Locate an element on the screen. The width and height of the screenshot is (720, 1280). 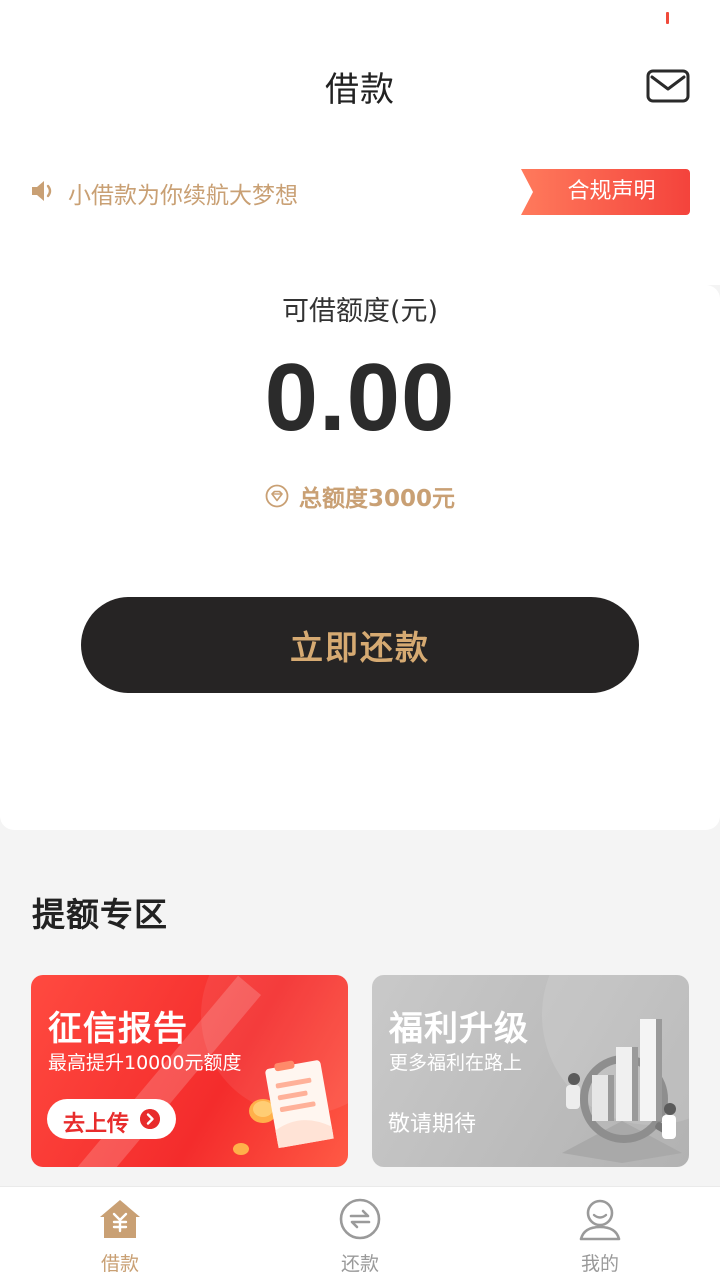
bottom-tab-bar: 借款 还款 我的 is located at coordinates (360, 1233).